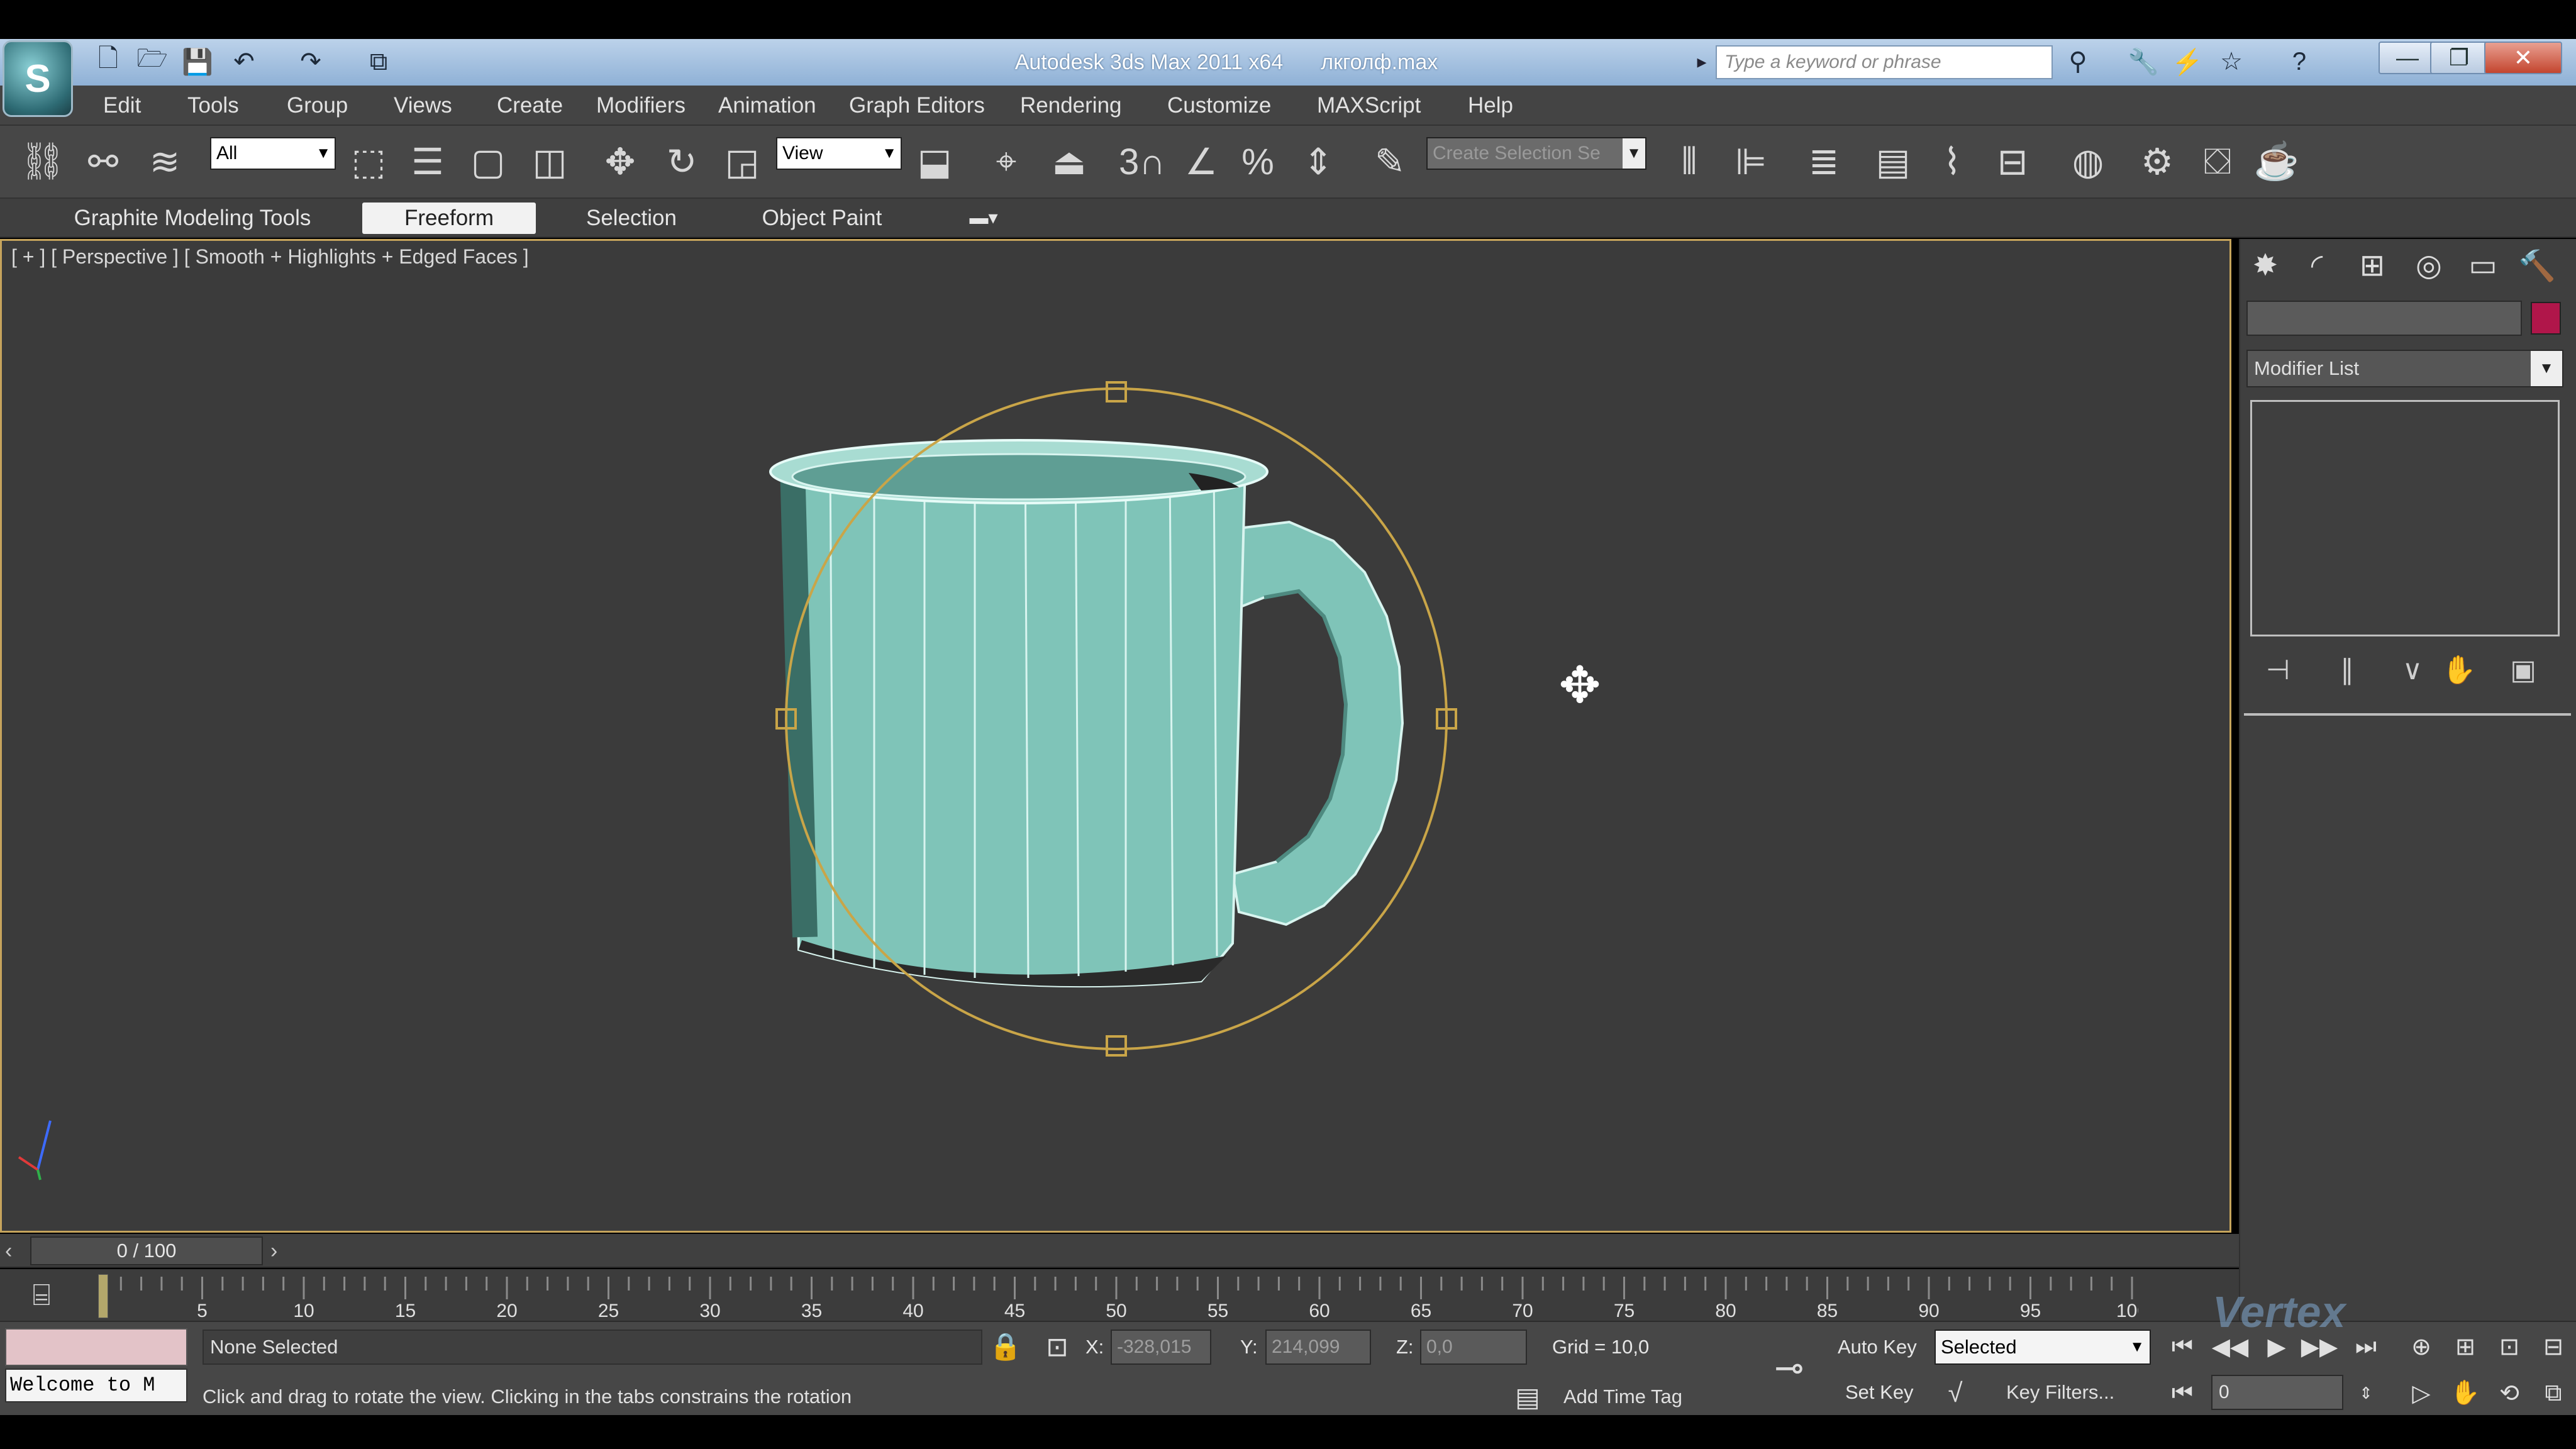 The width and height of the screenshot is (2576, 1449). I want to click on layer-manager-icon: ≣, so click(1824, 162).